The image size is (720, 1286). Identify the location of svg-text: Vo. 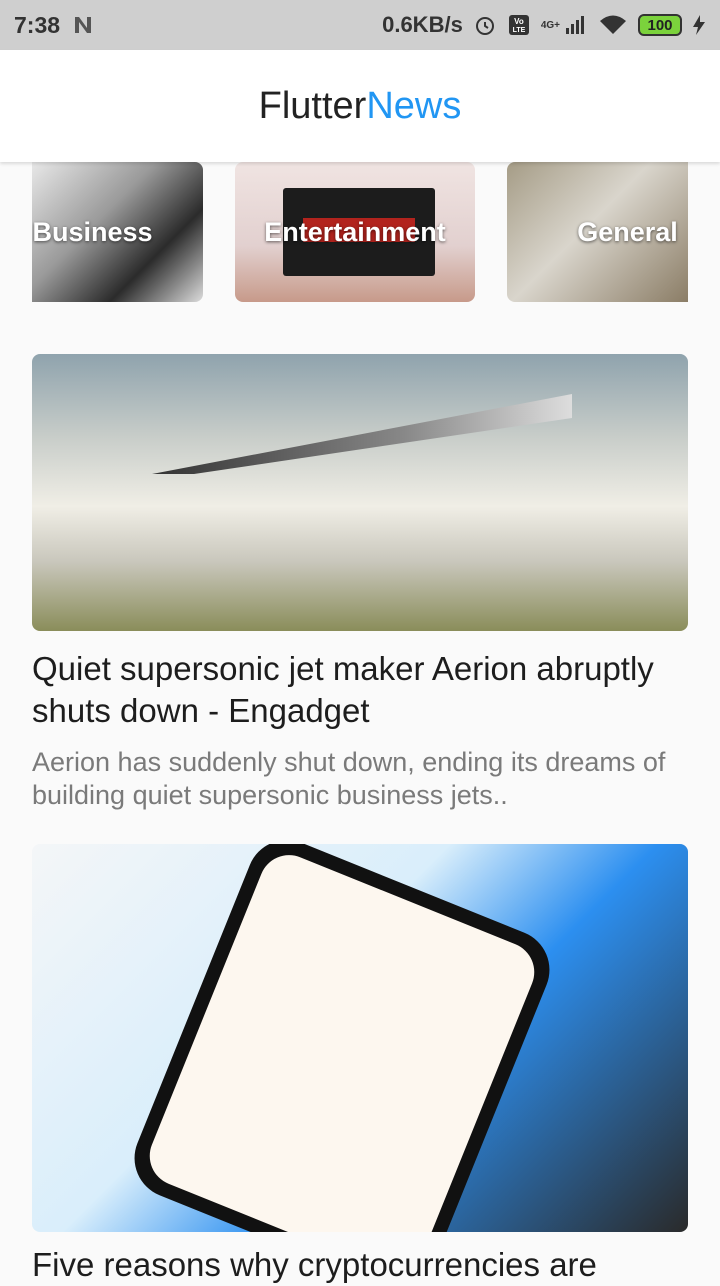
(519, 21).